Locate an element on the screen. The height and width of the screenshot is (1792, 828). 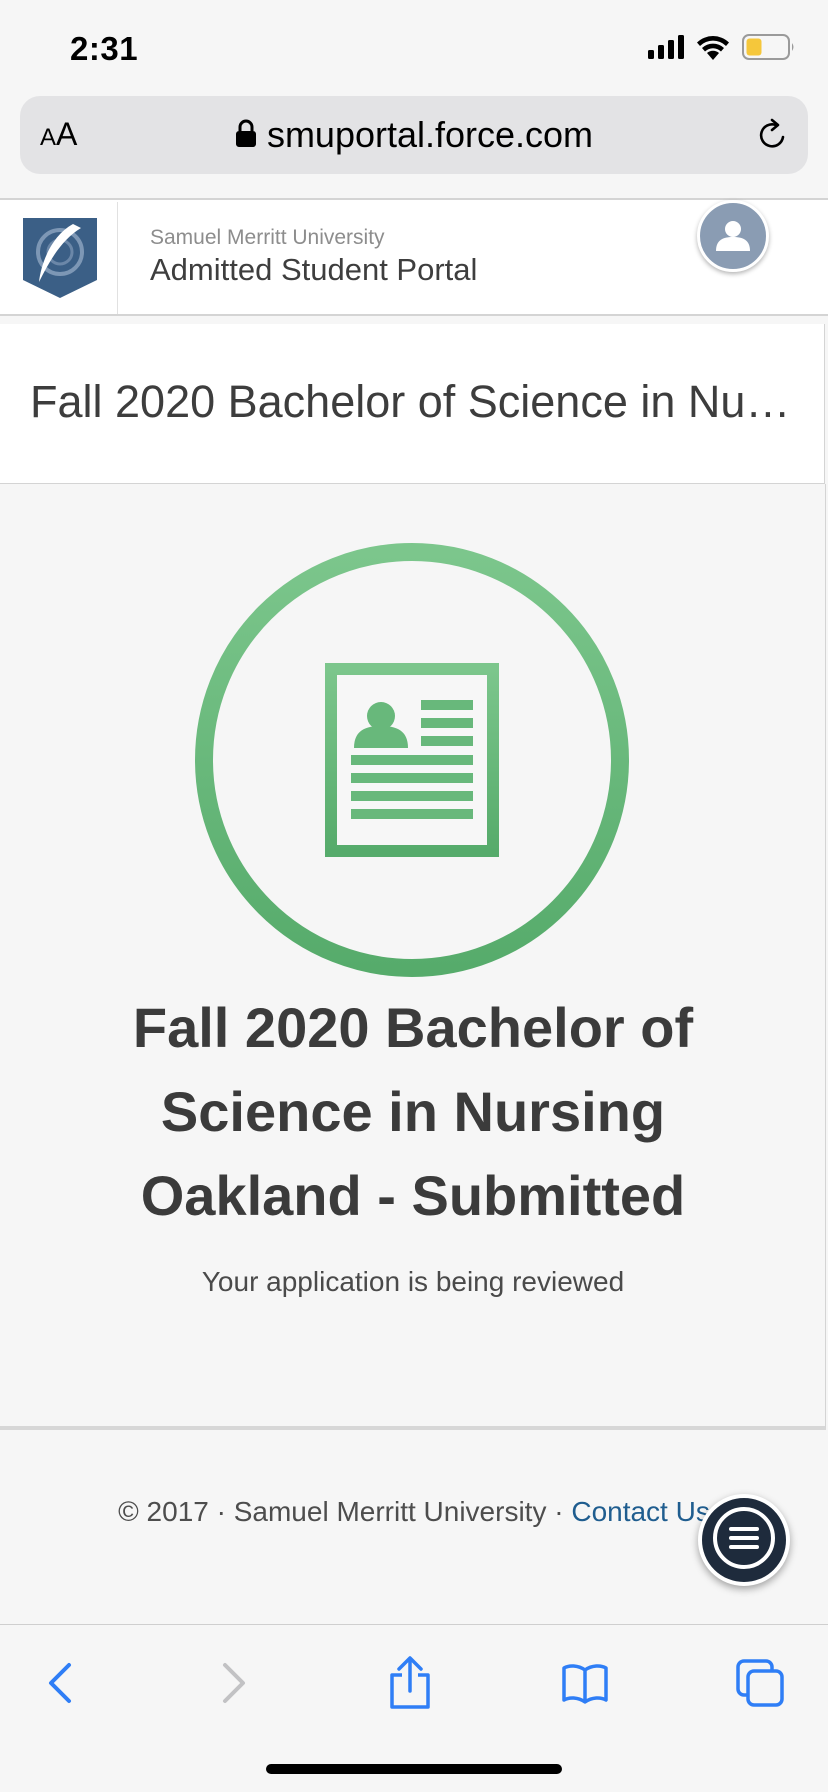
back-icon is located at coordinates (60, 1685).